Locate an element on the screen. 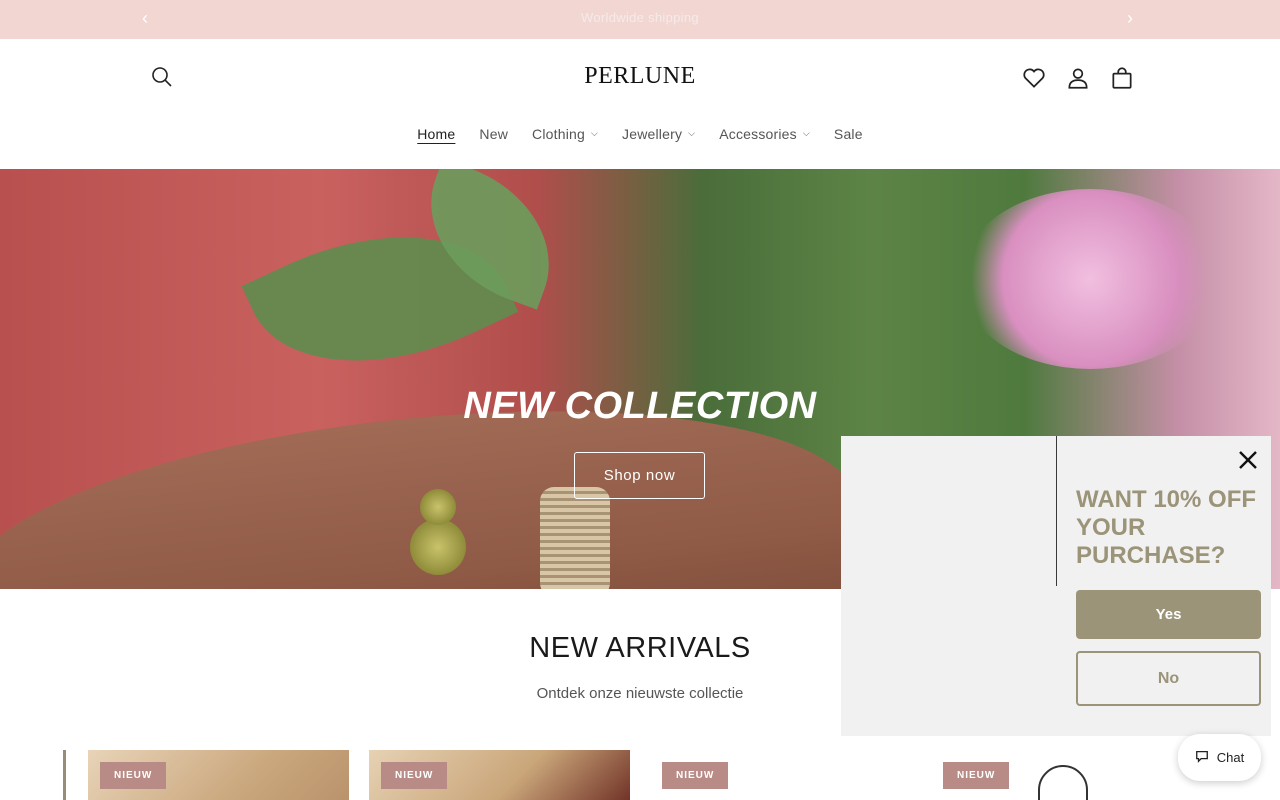 This screenshot has width=1280, height=800. hero-title: NEW COLLECTION is located at coordinates (640, 406).